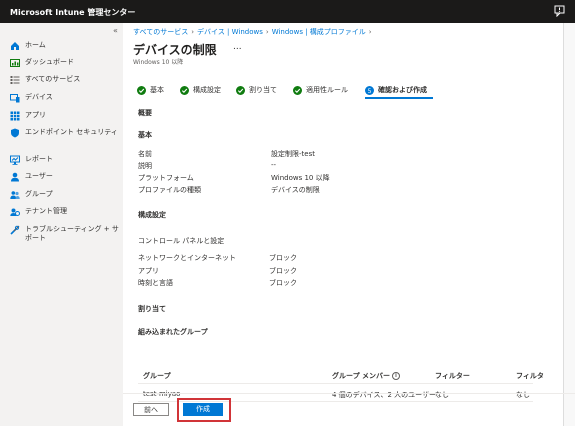 The width and height of the screenshot is (575, 426). What do you see at coordinates (15, 63) in the screenshot?
I see `dashboard-icon` at bounding box center [15, 63].